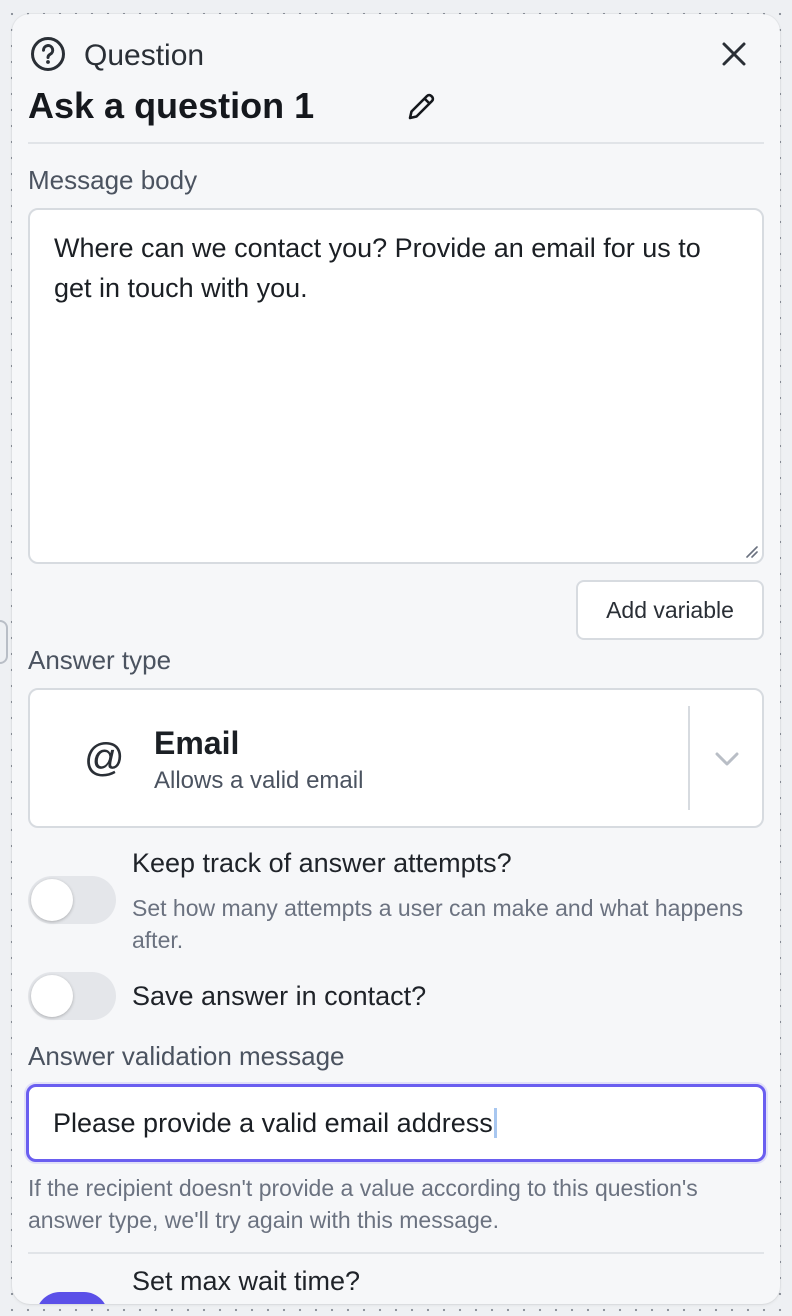 This screenshot has width=792, height=1316. What do you see at coordinates (197, 743) in the screenshot?
I see `answer-type-selected-title: Email` at bounding box center [197, 743].